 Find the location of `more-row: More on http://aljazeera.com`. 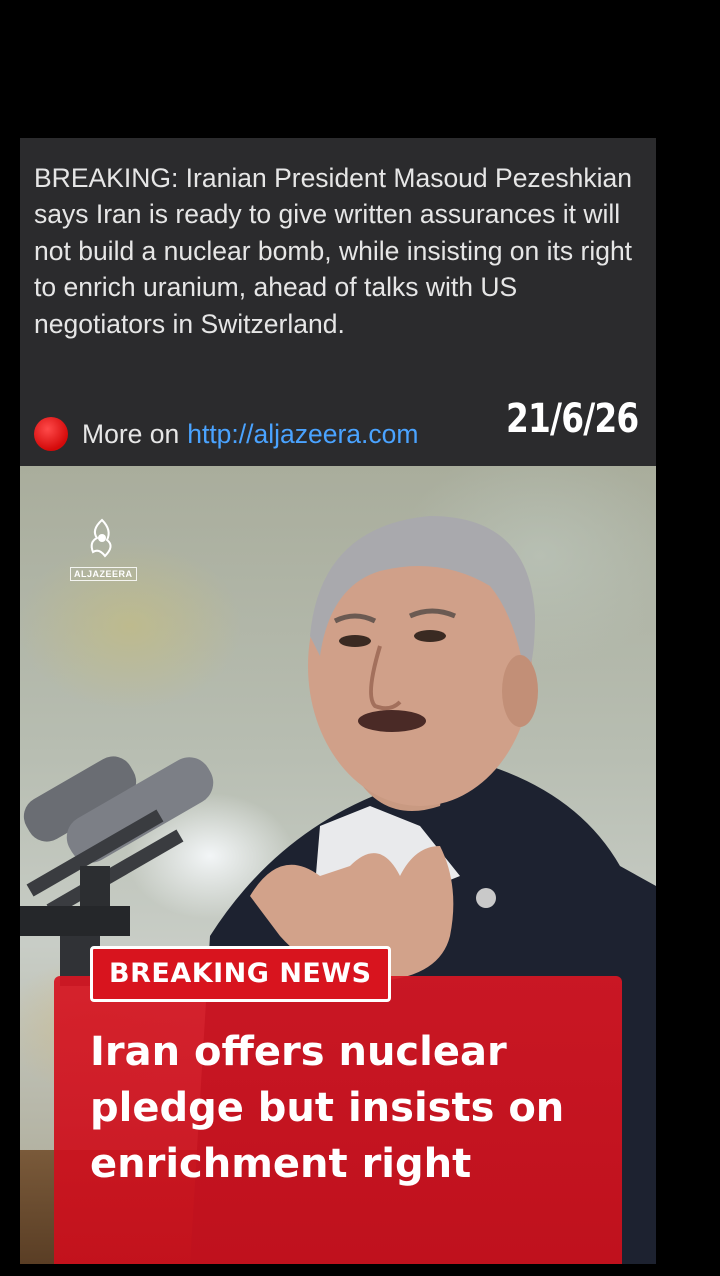

more-row: More on http://aljazeera.com is located at coordinates (226, 434).